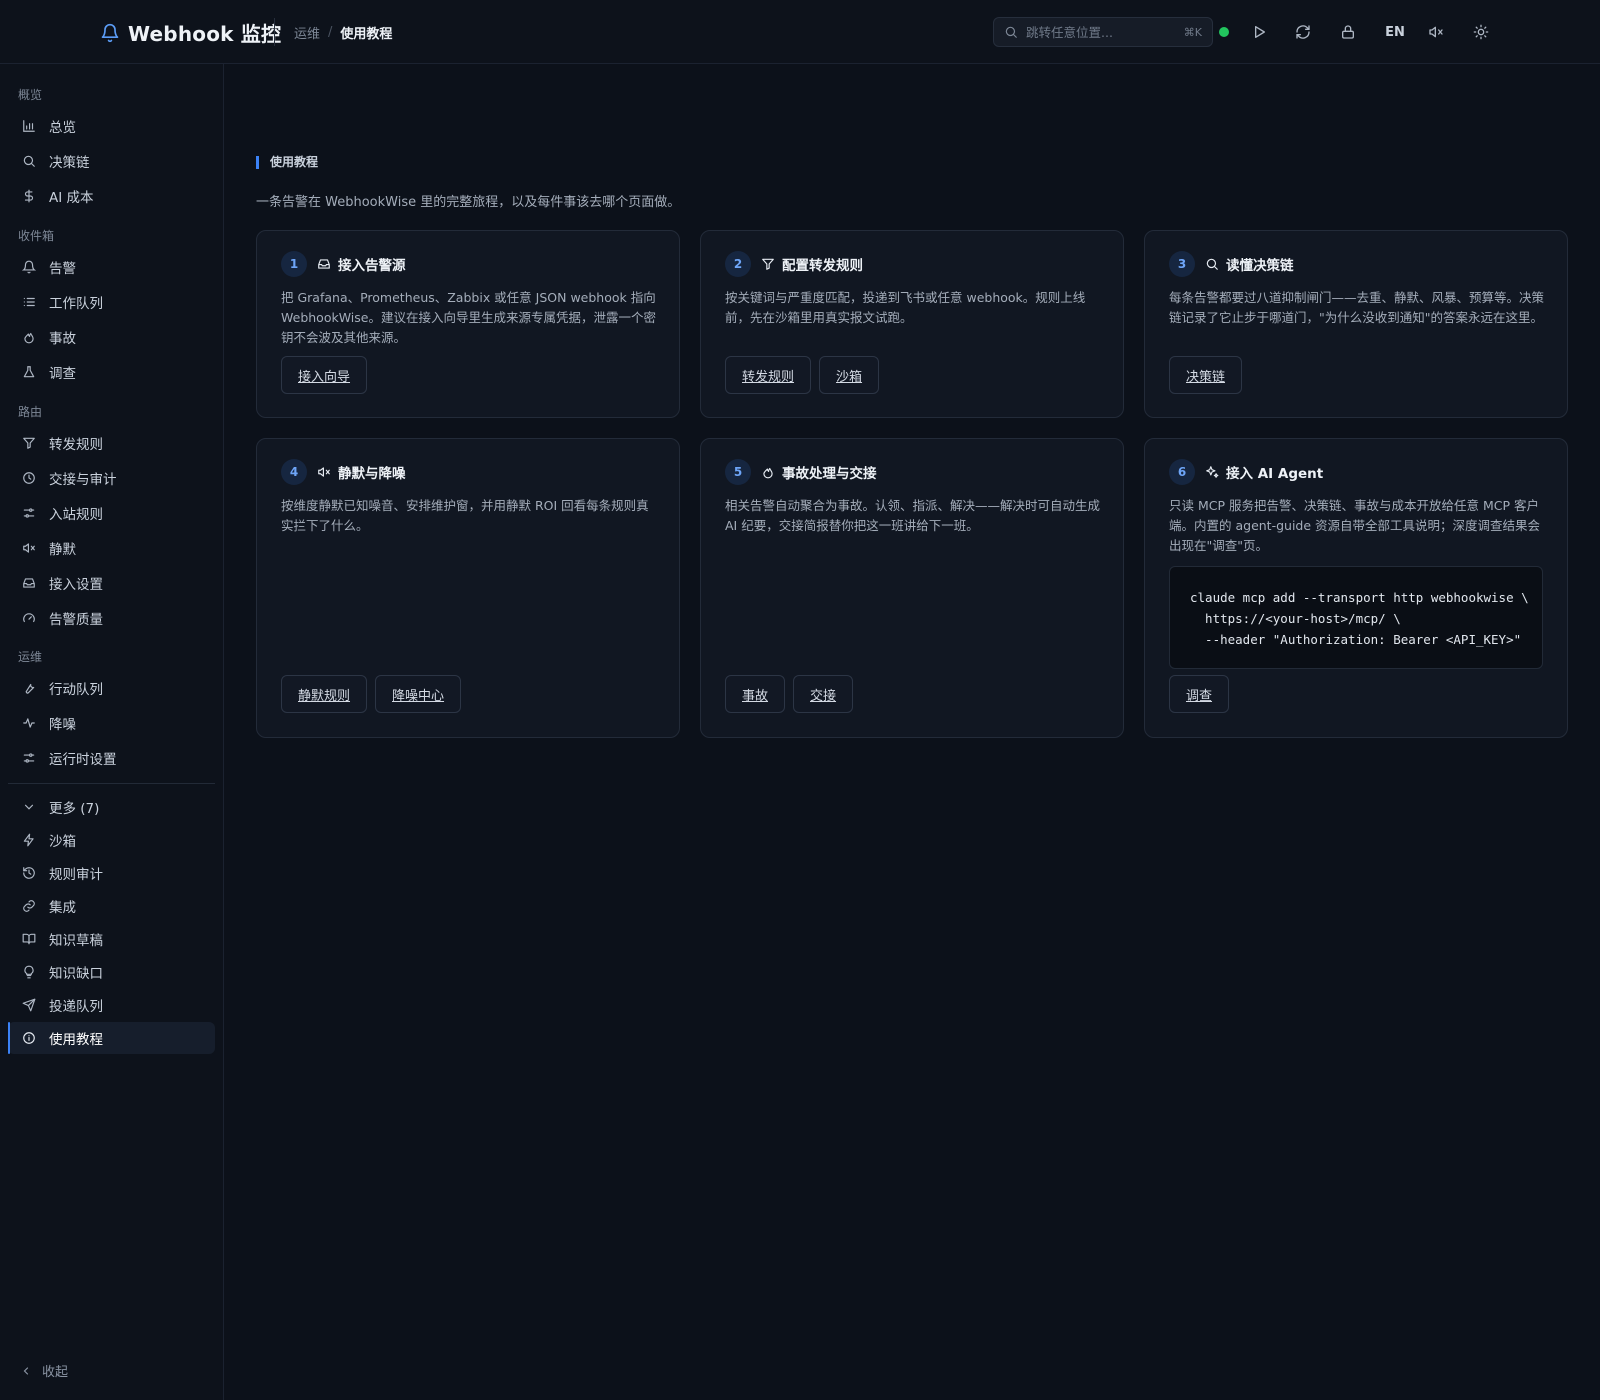 Image resolution: width=1600 pixels, height=1400 pixels. I want to click on handover-button: 交接, so click(823, 694).